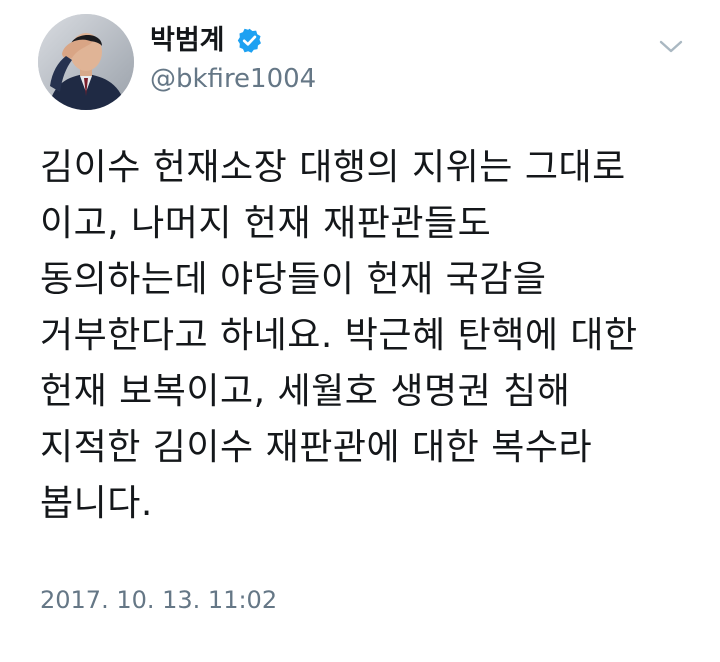 The height and width of the screenshot is (662, 720). I want to click on tweet-timestamp: 2017. 10. 13. 11:02, so click(158, 600).